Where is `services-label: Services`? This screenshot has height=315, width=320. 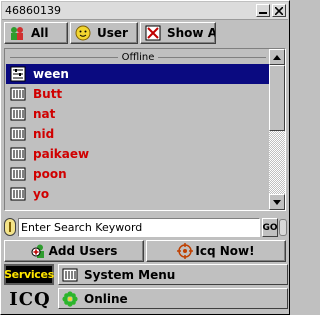
services-label: Services is located at coordinates (29, 274).